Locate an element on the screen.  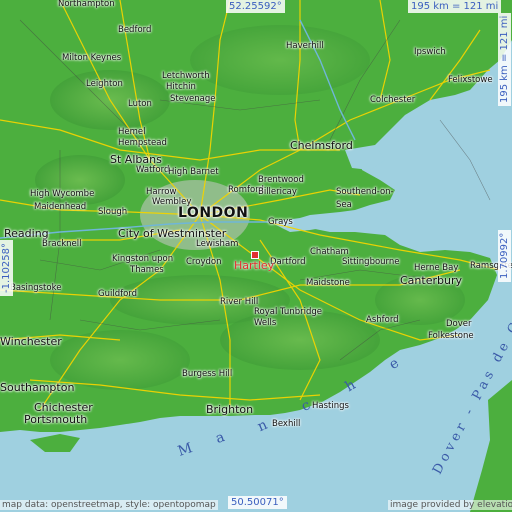
city-label: Portsmouth is located at coordinates (56, 419).